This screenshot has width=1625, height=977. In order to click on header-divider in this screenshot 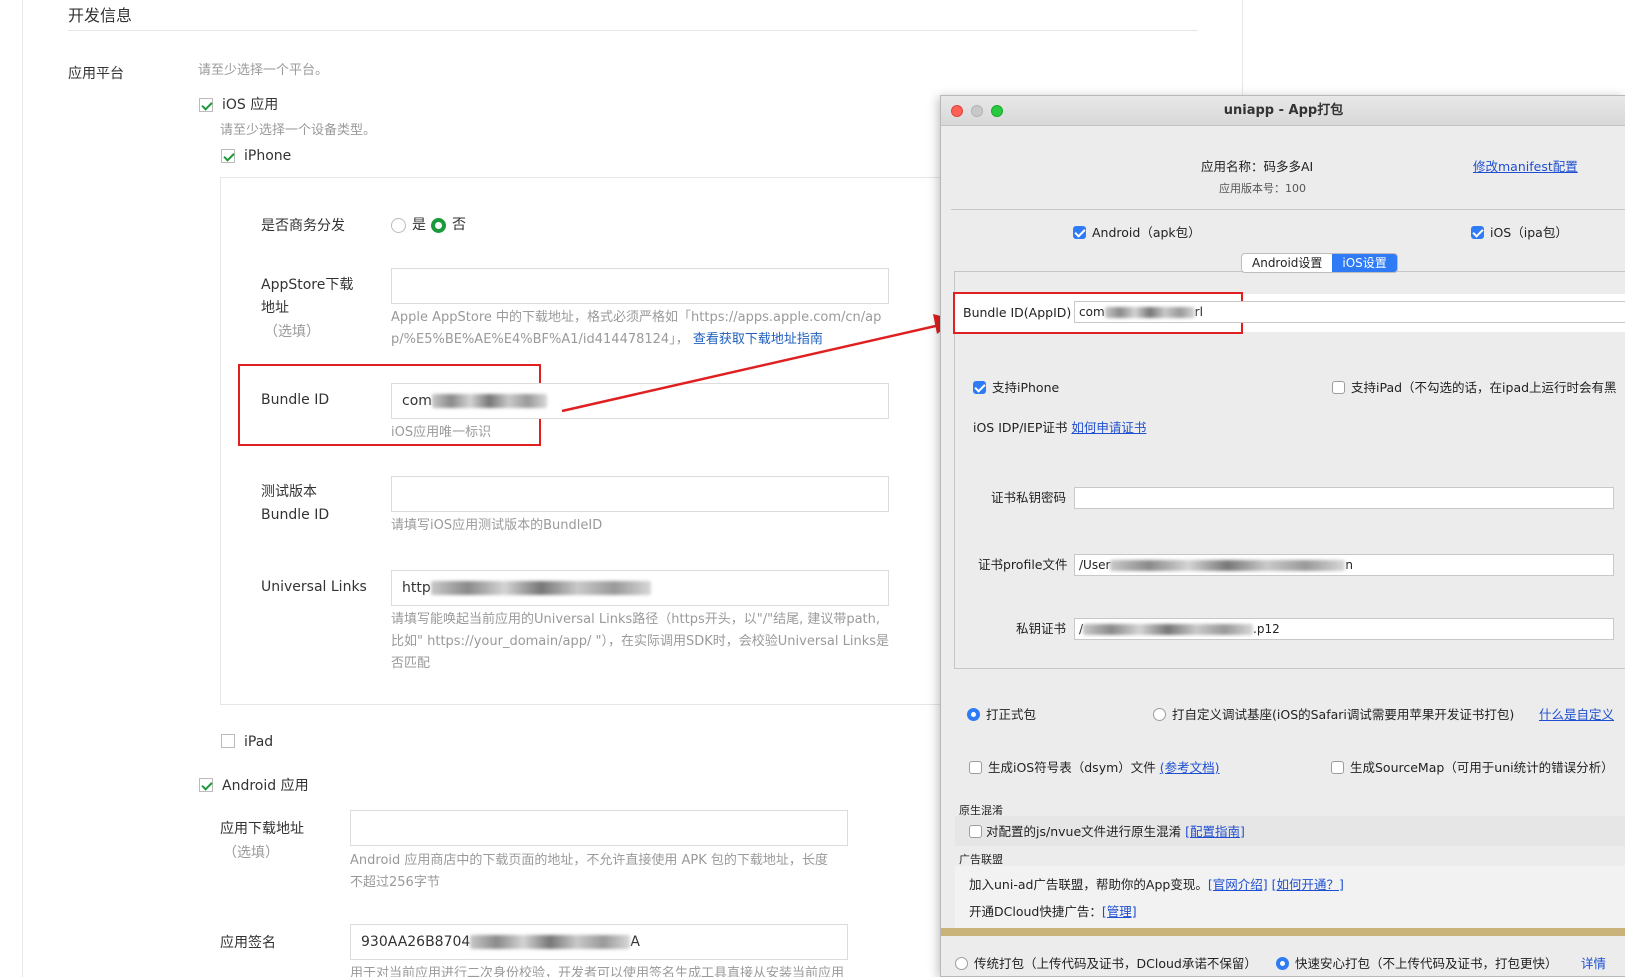, I will do `click(1288, 209)`.